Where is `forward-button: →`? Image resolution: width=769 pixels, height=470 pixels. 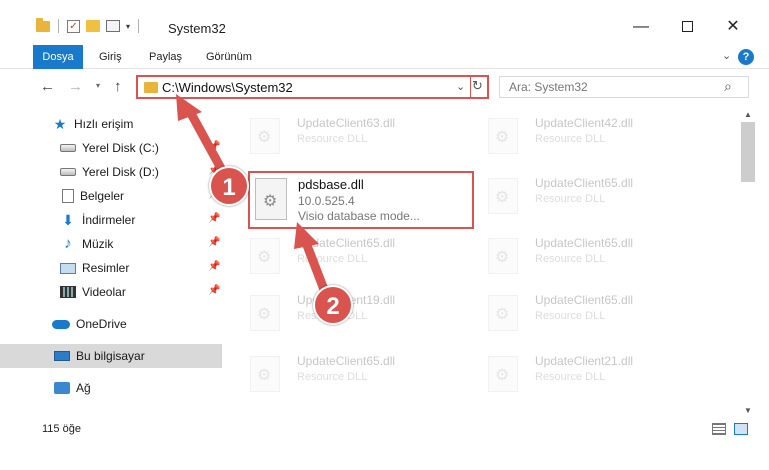 forward-button: → is located at coordinates (75, 86).